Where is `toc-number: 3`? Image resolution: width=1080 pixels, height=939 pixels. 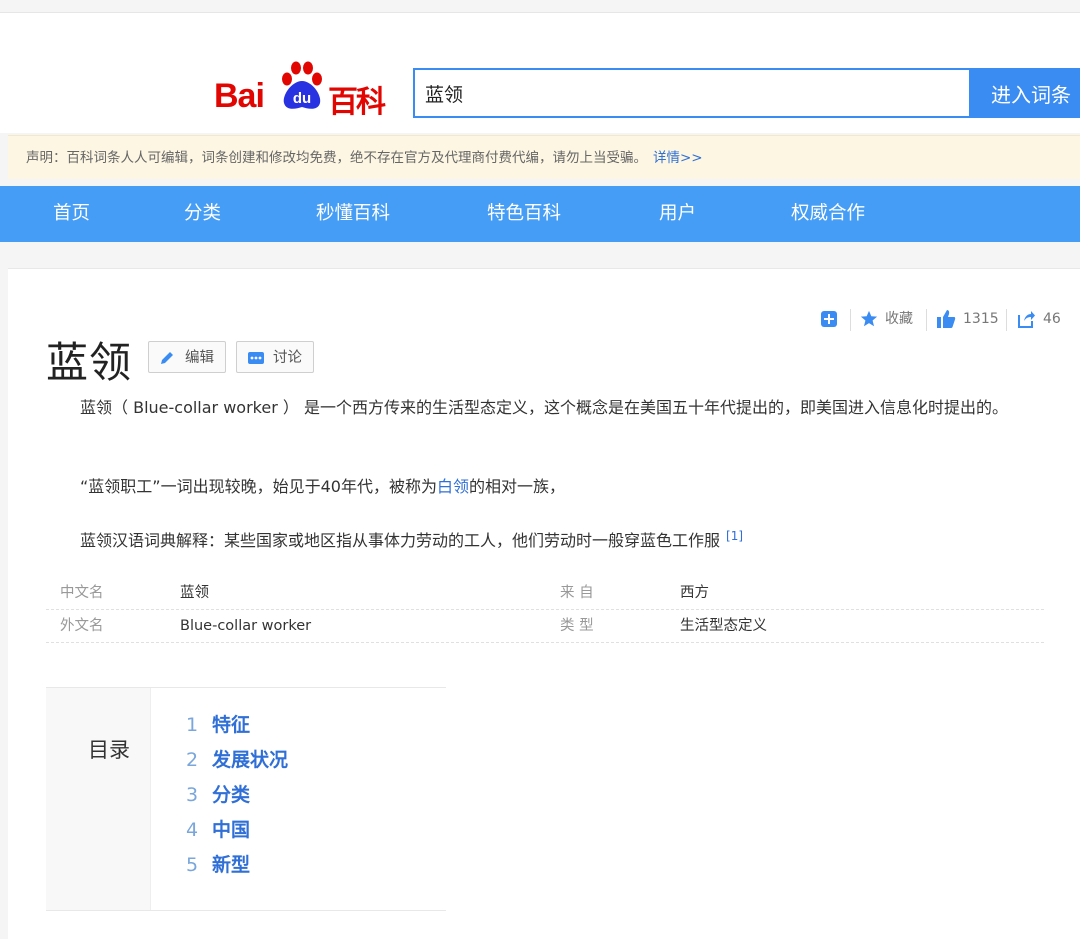
toc-number: 3 is located at coordinates (192, 795).